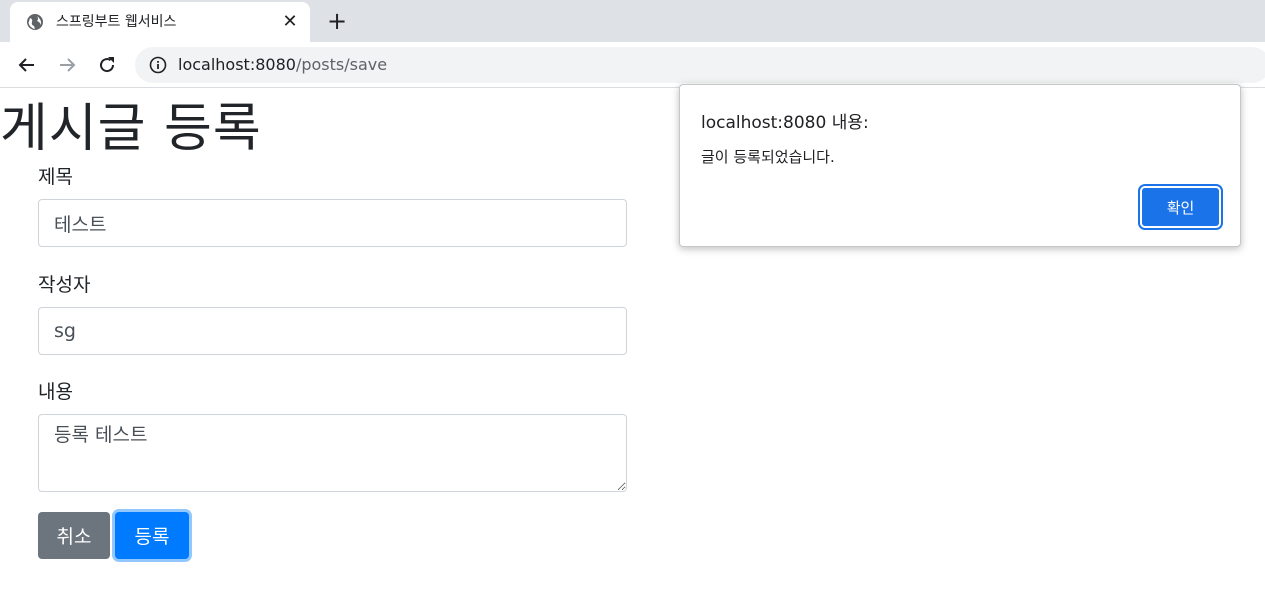 This screenshot has width=1265, height=591. I want to click on tab-title: 스프링부트 웹서비스, so click(116, 22).